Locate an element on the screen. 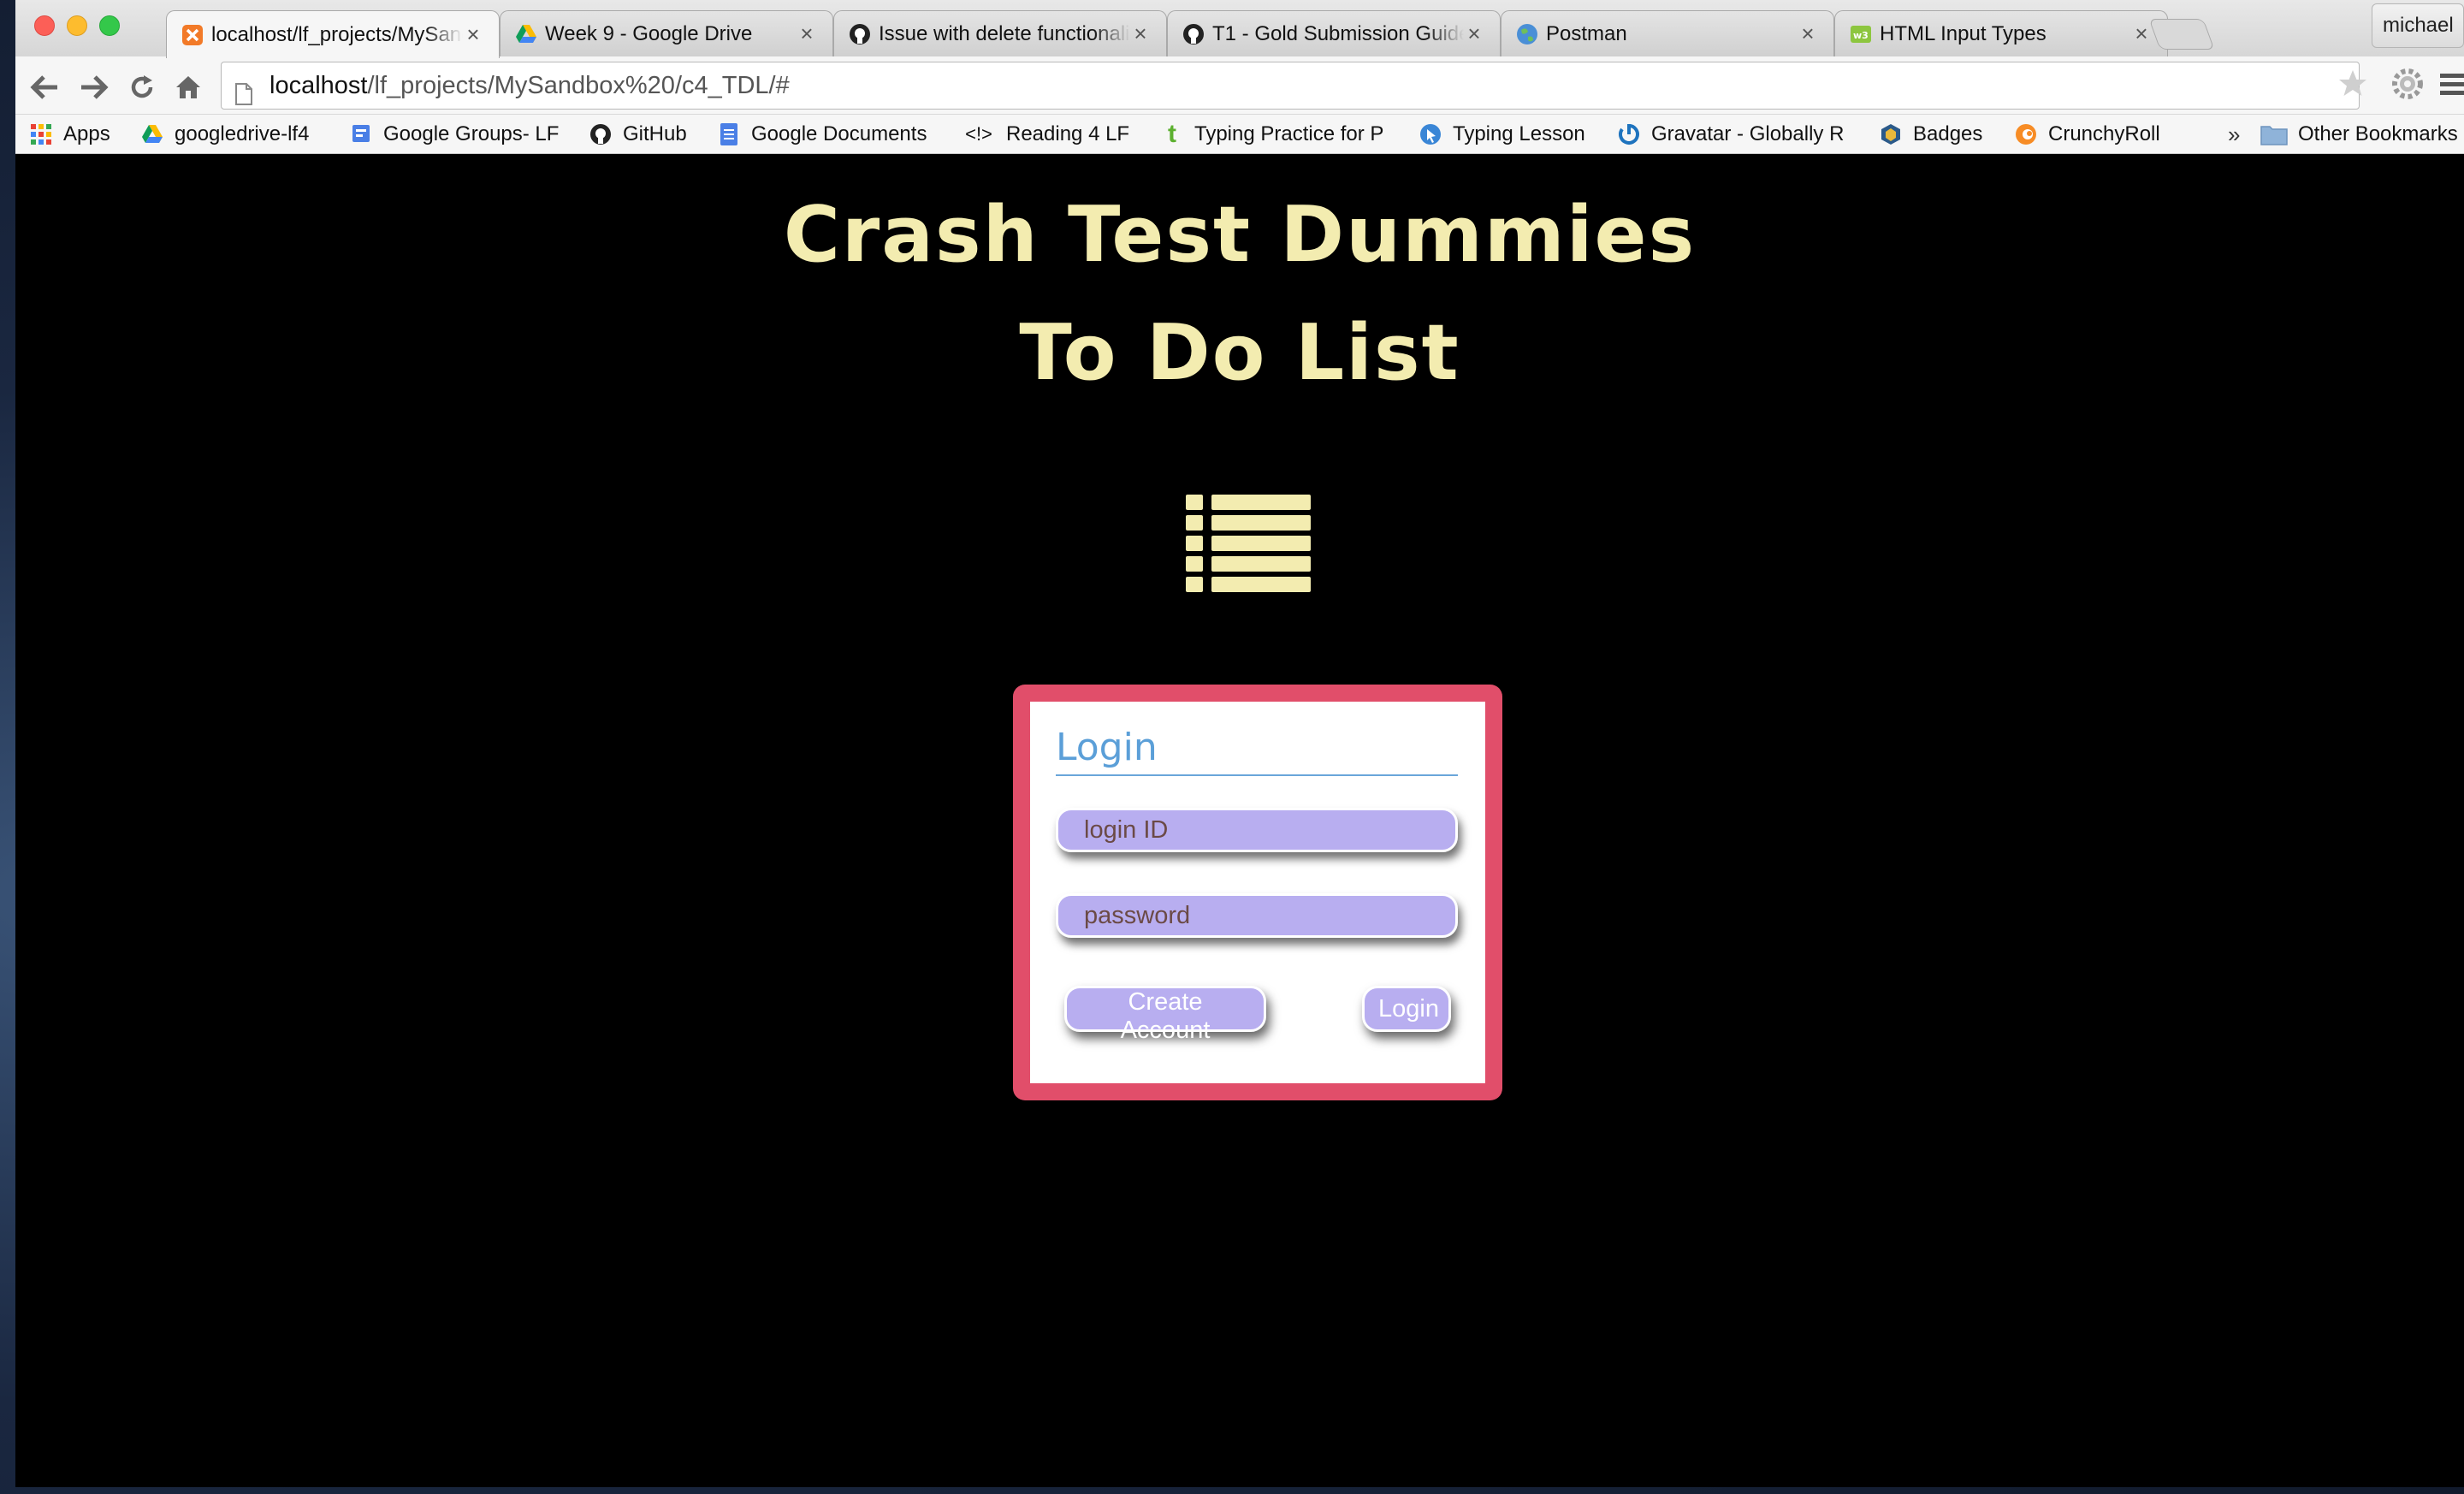 Image resolution: width=2464 pixels, height=1494 pixels. page-title-line-1: Crash Test Dummies is located at coordinates (1240, 235).